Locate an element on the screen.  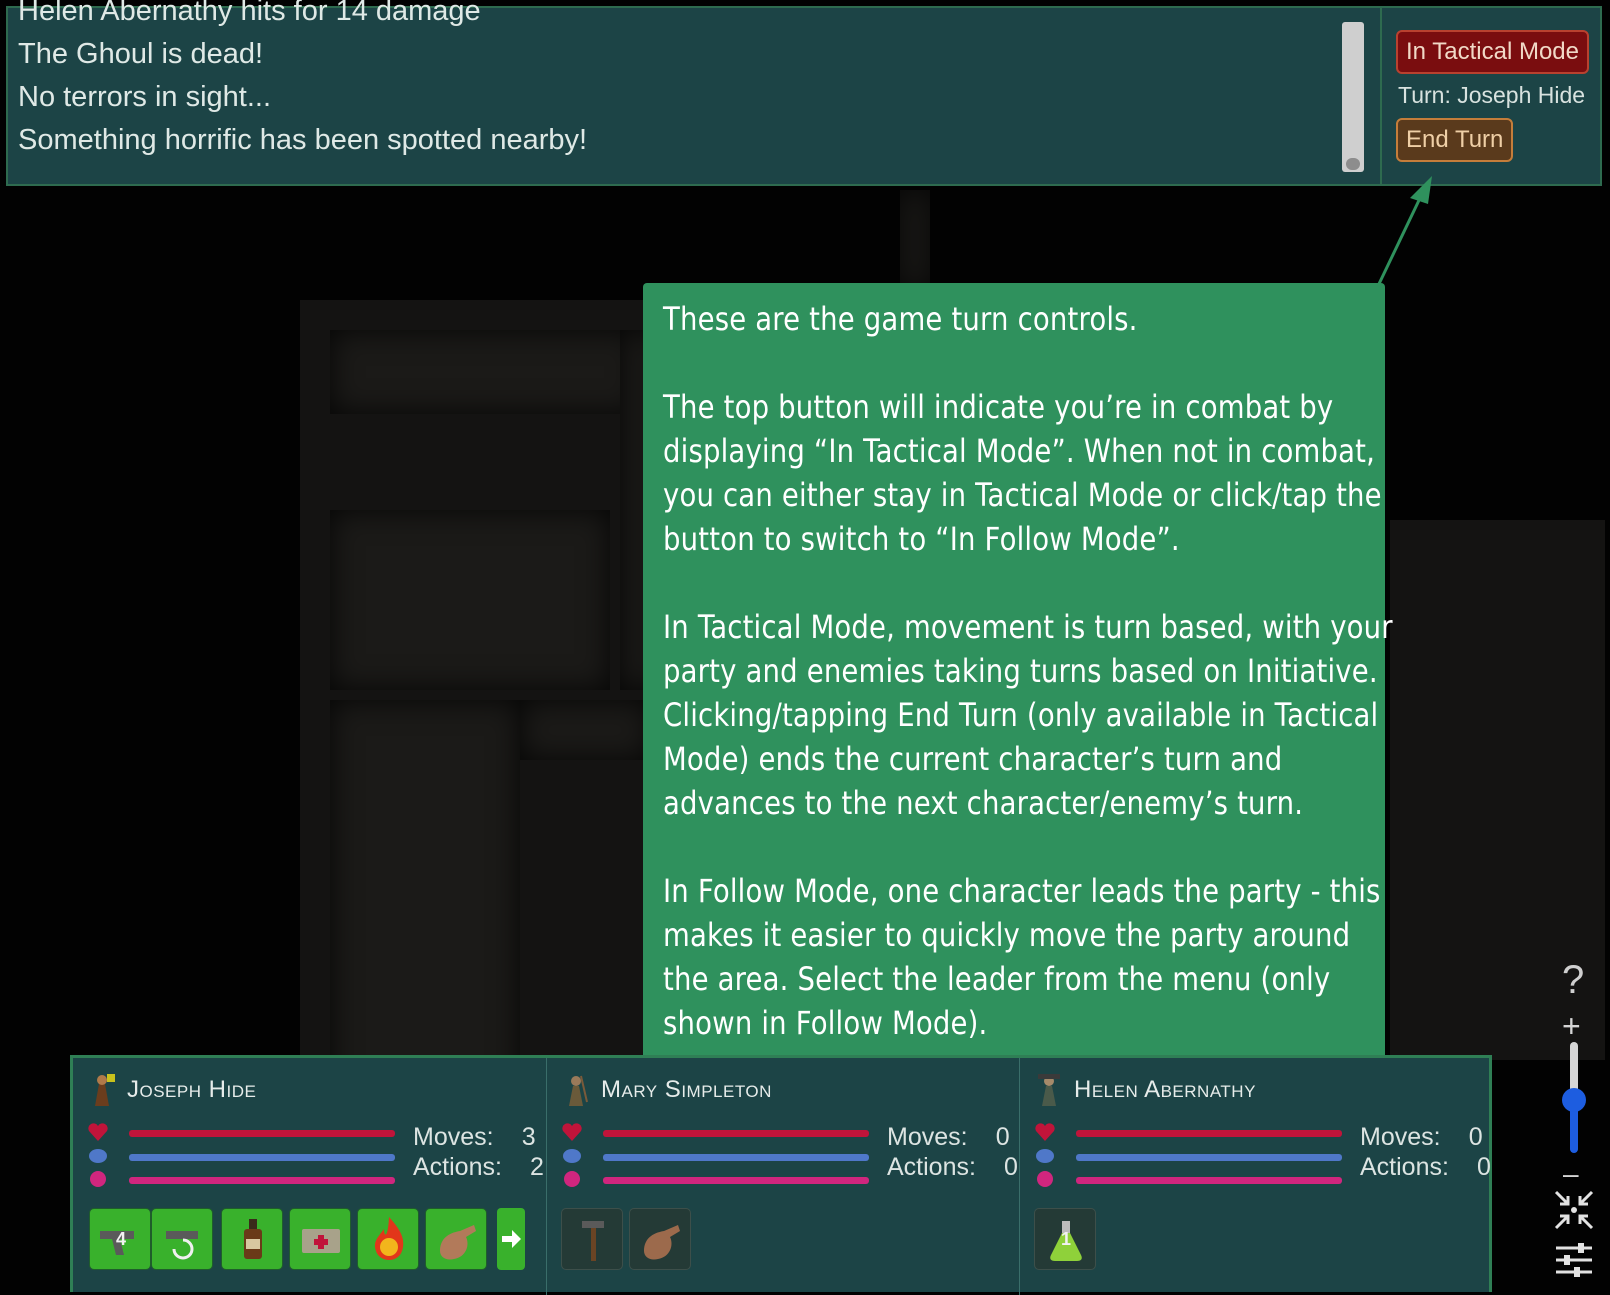
moves-value: 3 is located at coordinates (528, 1137).